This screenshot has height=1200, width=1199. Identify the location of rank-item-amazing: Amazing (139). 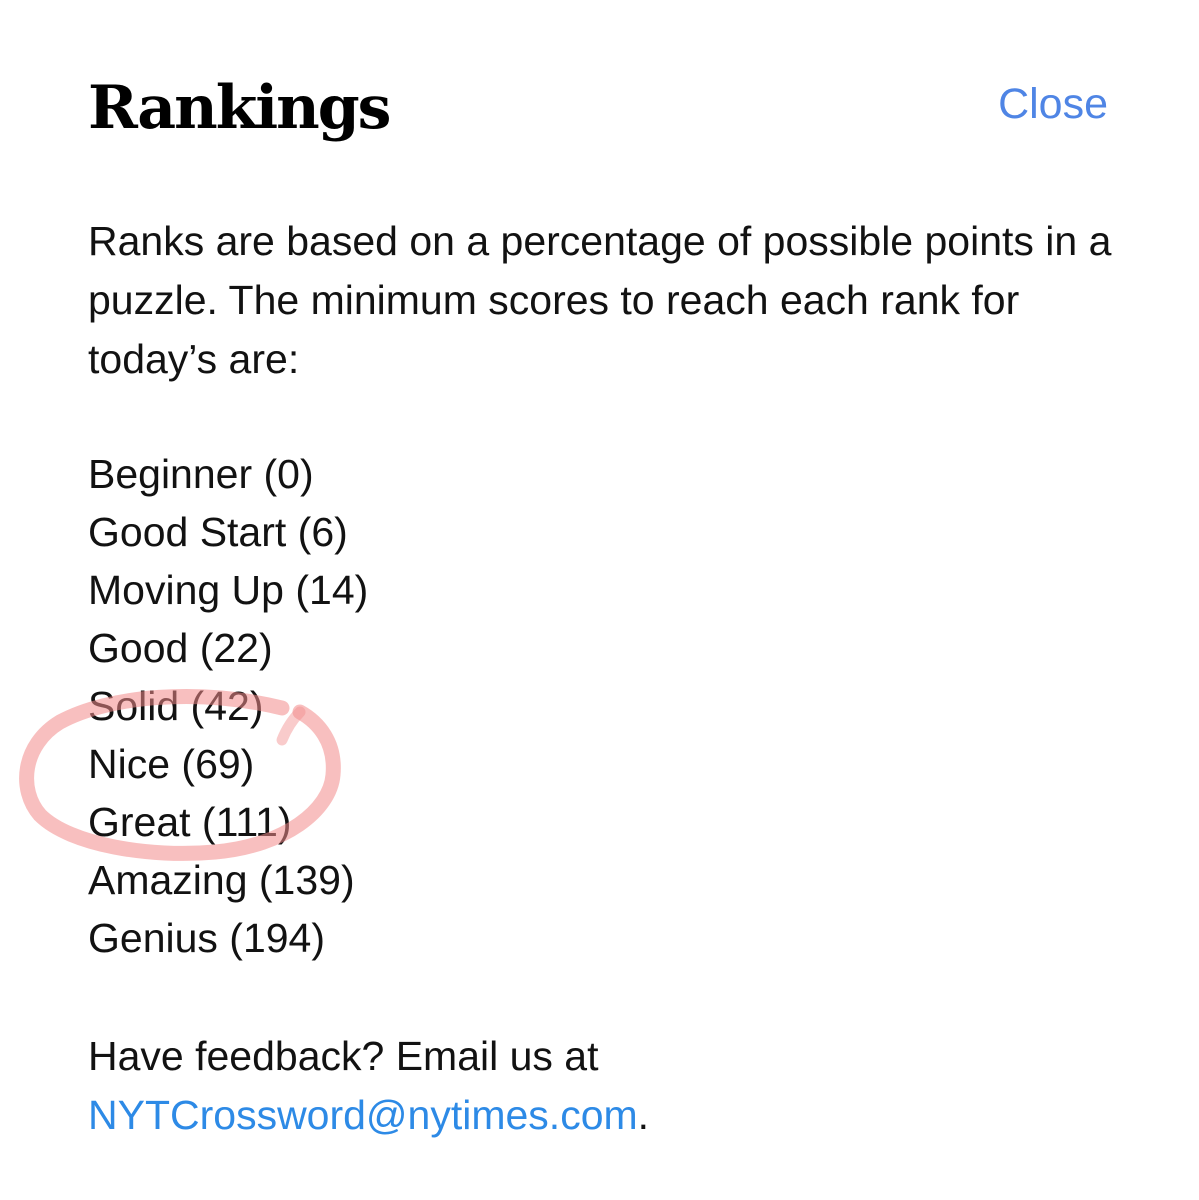
(221, 880).